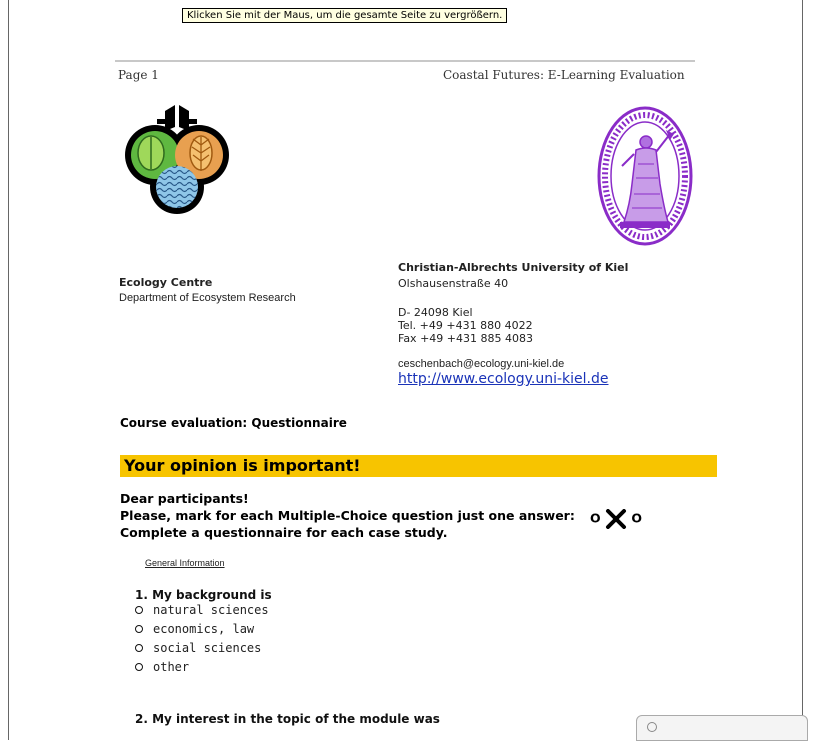  What do you see at coordinates (636, 518) in the screenshot?
I see `mark-example-empty-right: O` at bounding box center [636, 518].